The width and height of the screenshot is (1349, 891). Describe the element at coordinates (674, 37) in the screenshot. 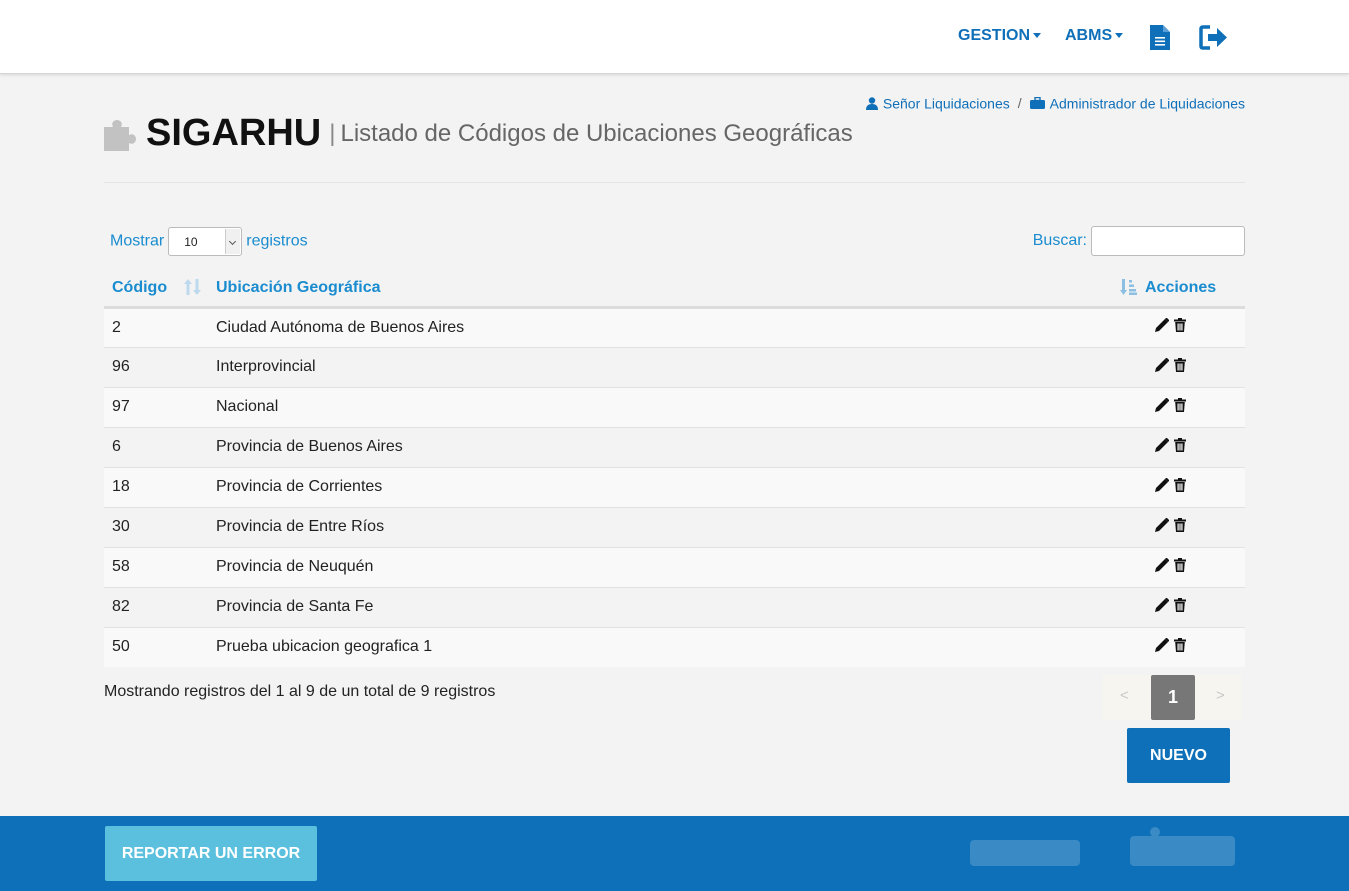

I see `top-navbar: GESTION ABMS` at that location.